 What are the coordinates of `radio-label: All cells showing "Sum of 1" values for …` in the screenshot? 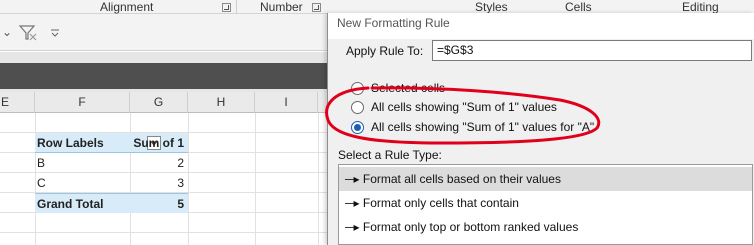 It's located at (483, 127).